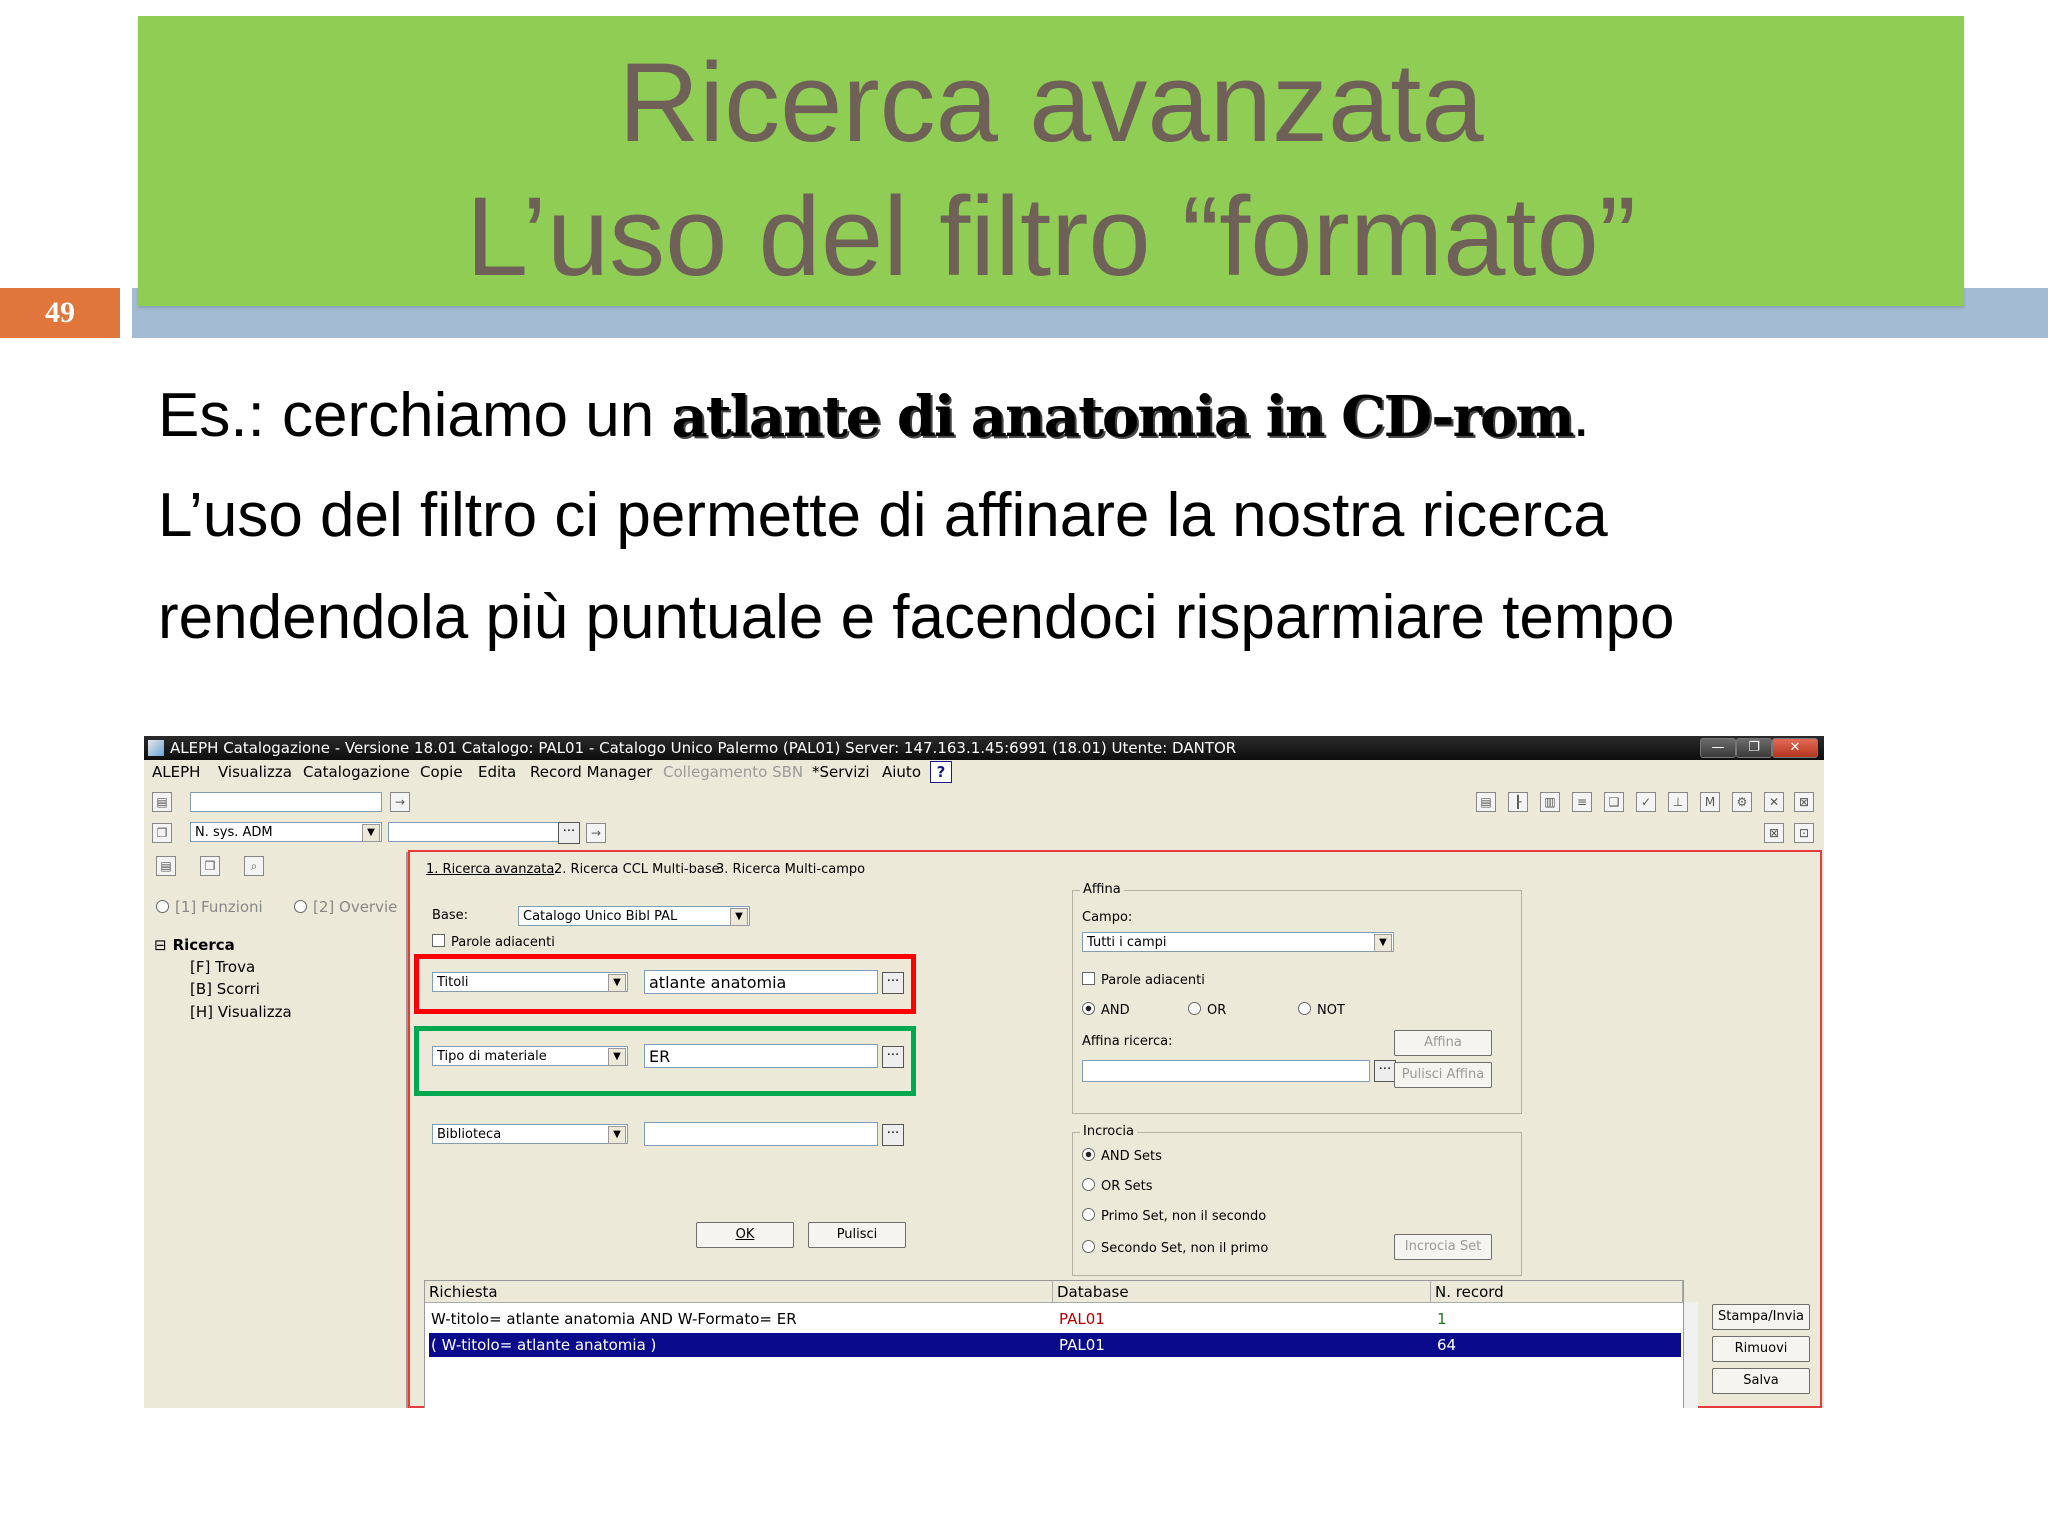  What do you see at coordinates (1217, 1010) in the screenshot?
I see `affina-or-label: OR` at bounding box center [1217, 1010].